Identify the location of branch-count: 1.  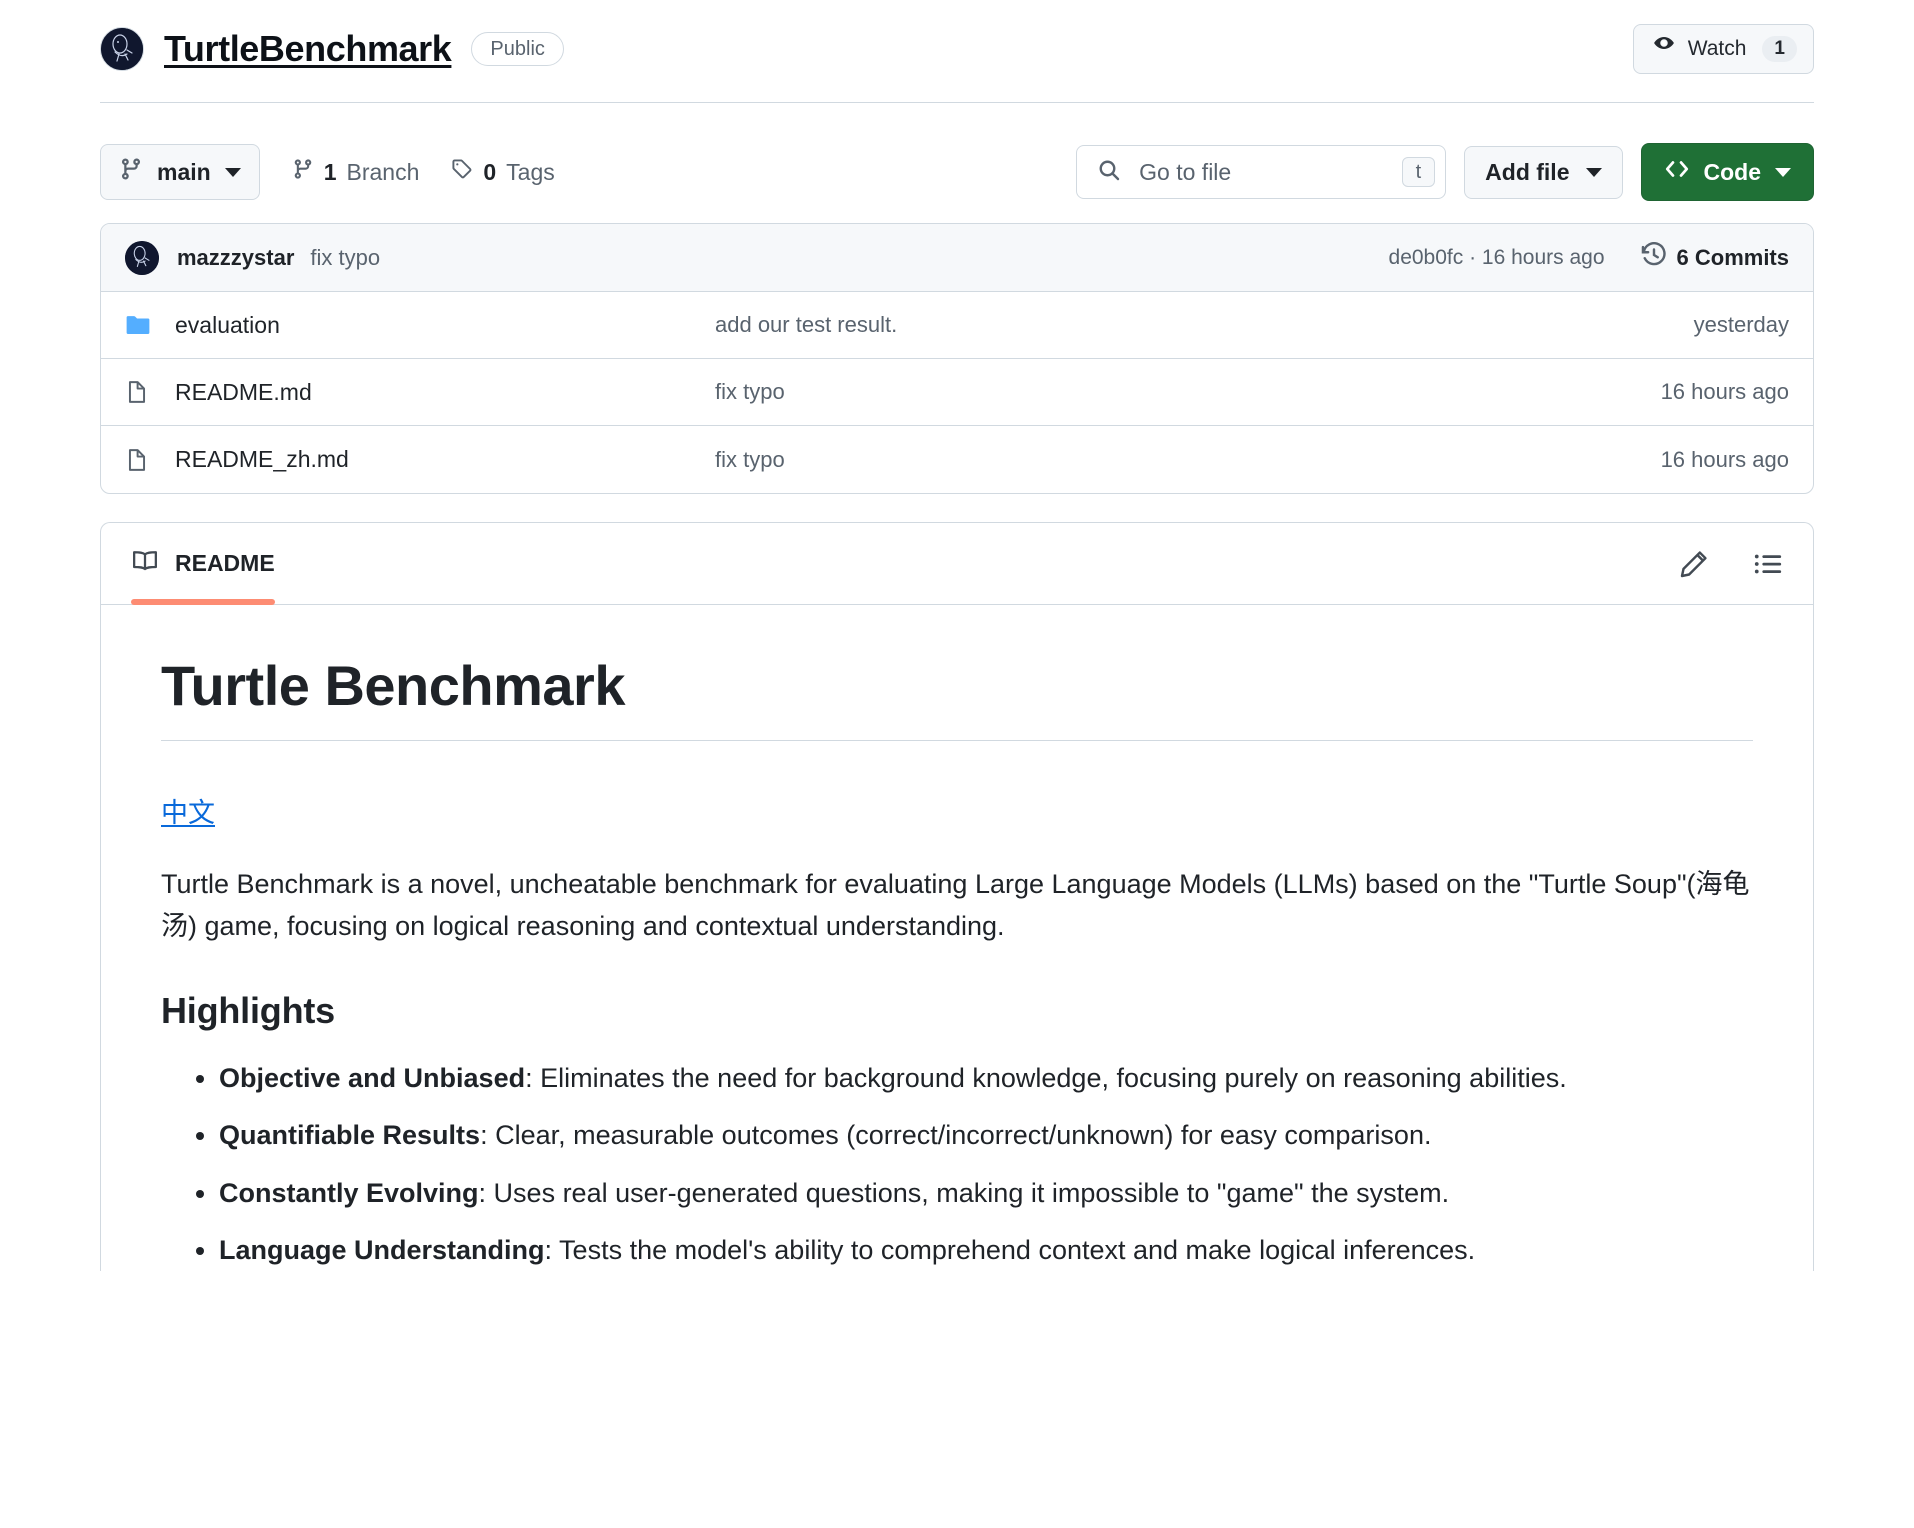
(330, 171).